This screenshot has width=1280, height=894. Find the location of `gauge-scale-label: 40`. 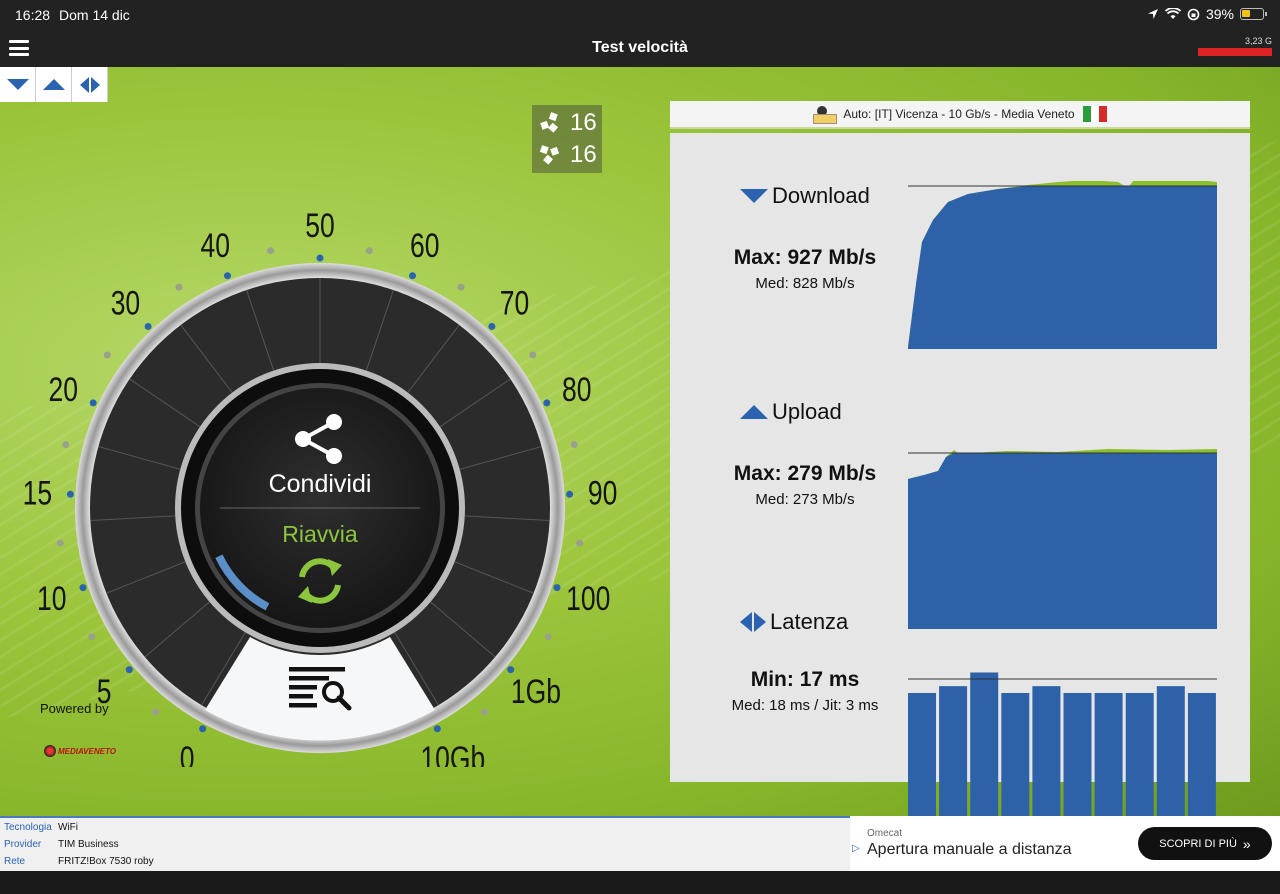

gauge-scale-label: 40 is located at coordinates (216, 246).